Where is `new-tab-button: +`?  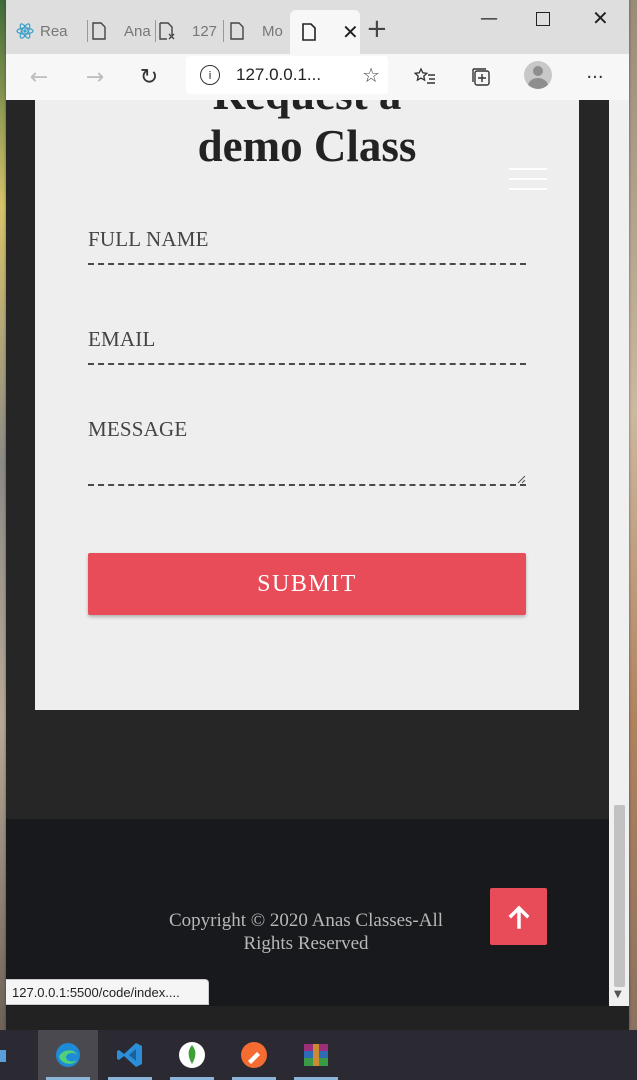 new-tab-button: + is located at coordinates (377, 29).